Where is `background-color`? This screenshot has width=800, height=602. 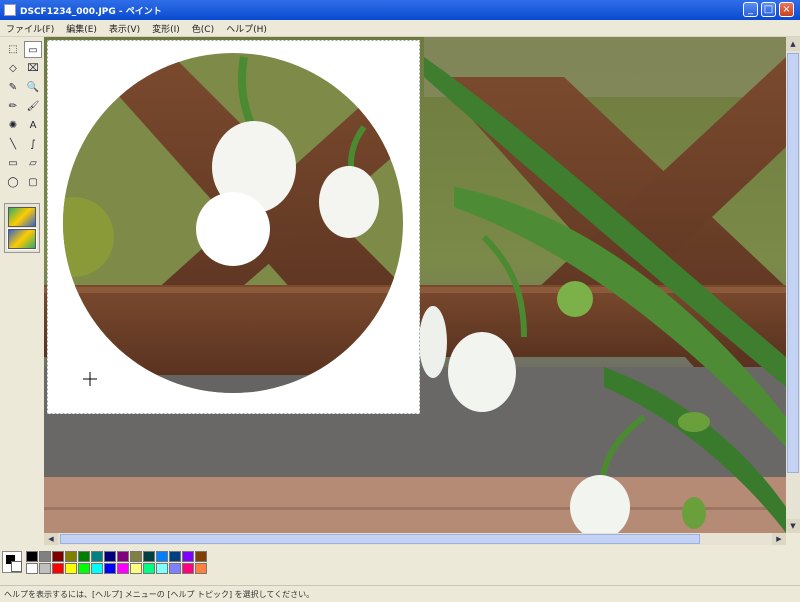
background-color is located at coordinates (16, 566).